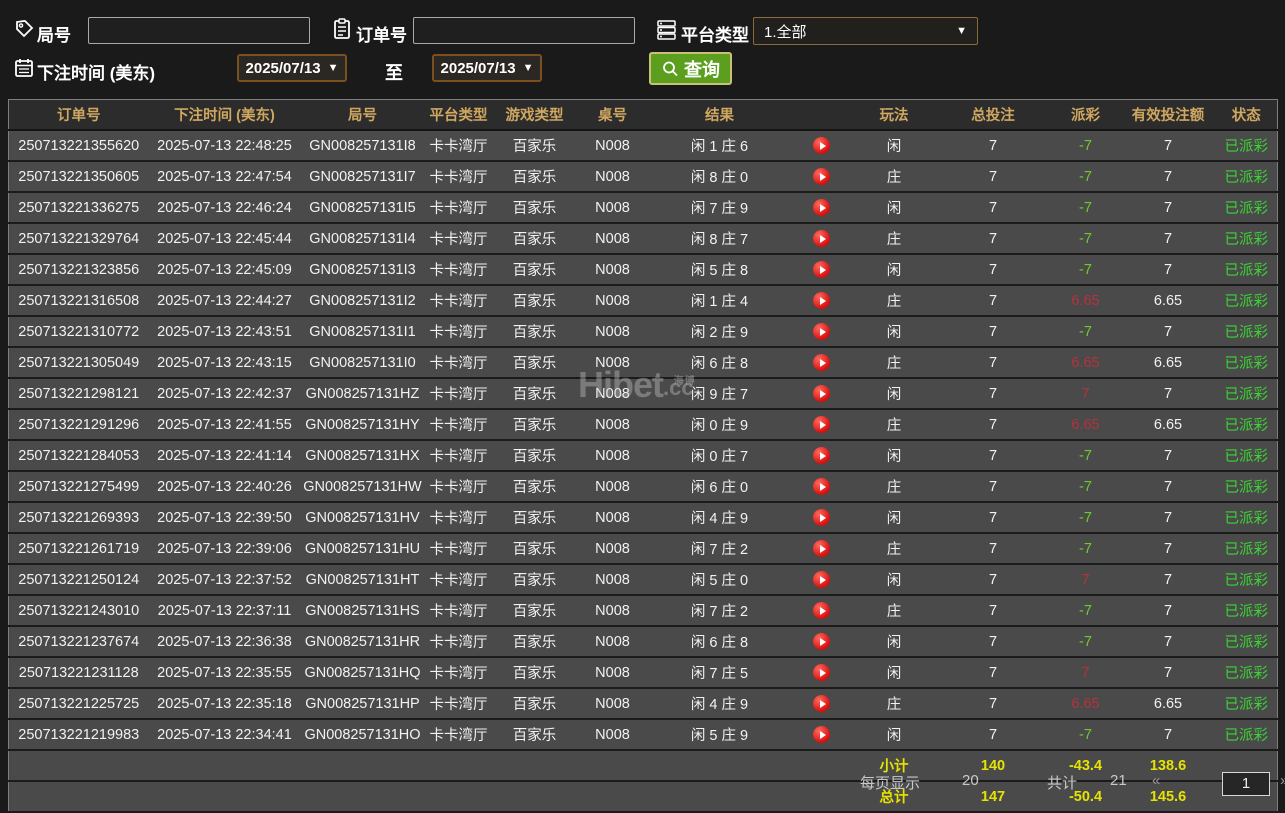 This screenshot has width=1285, height=813. I want to click on cell-bet-time: 2025-07-13 22:43:51, so click(224, 332).